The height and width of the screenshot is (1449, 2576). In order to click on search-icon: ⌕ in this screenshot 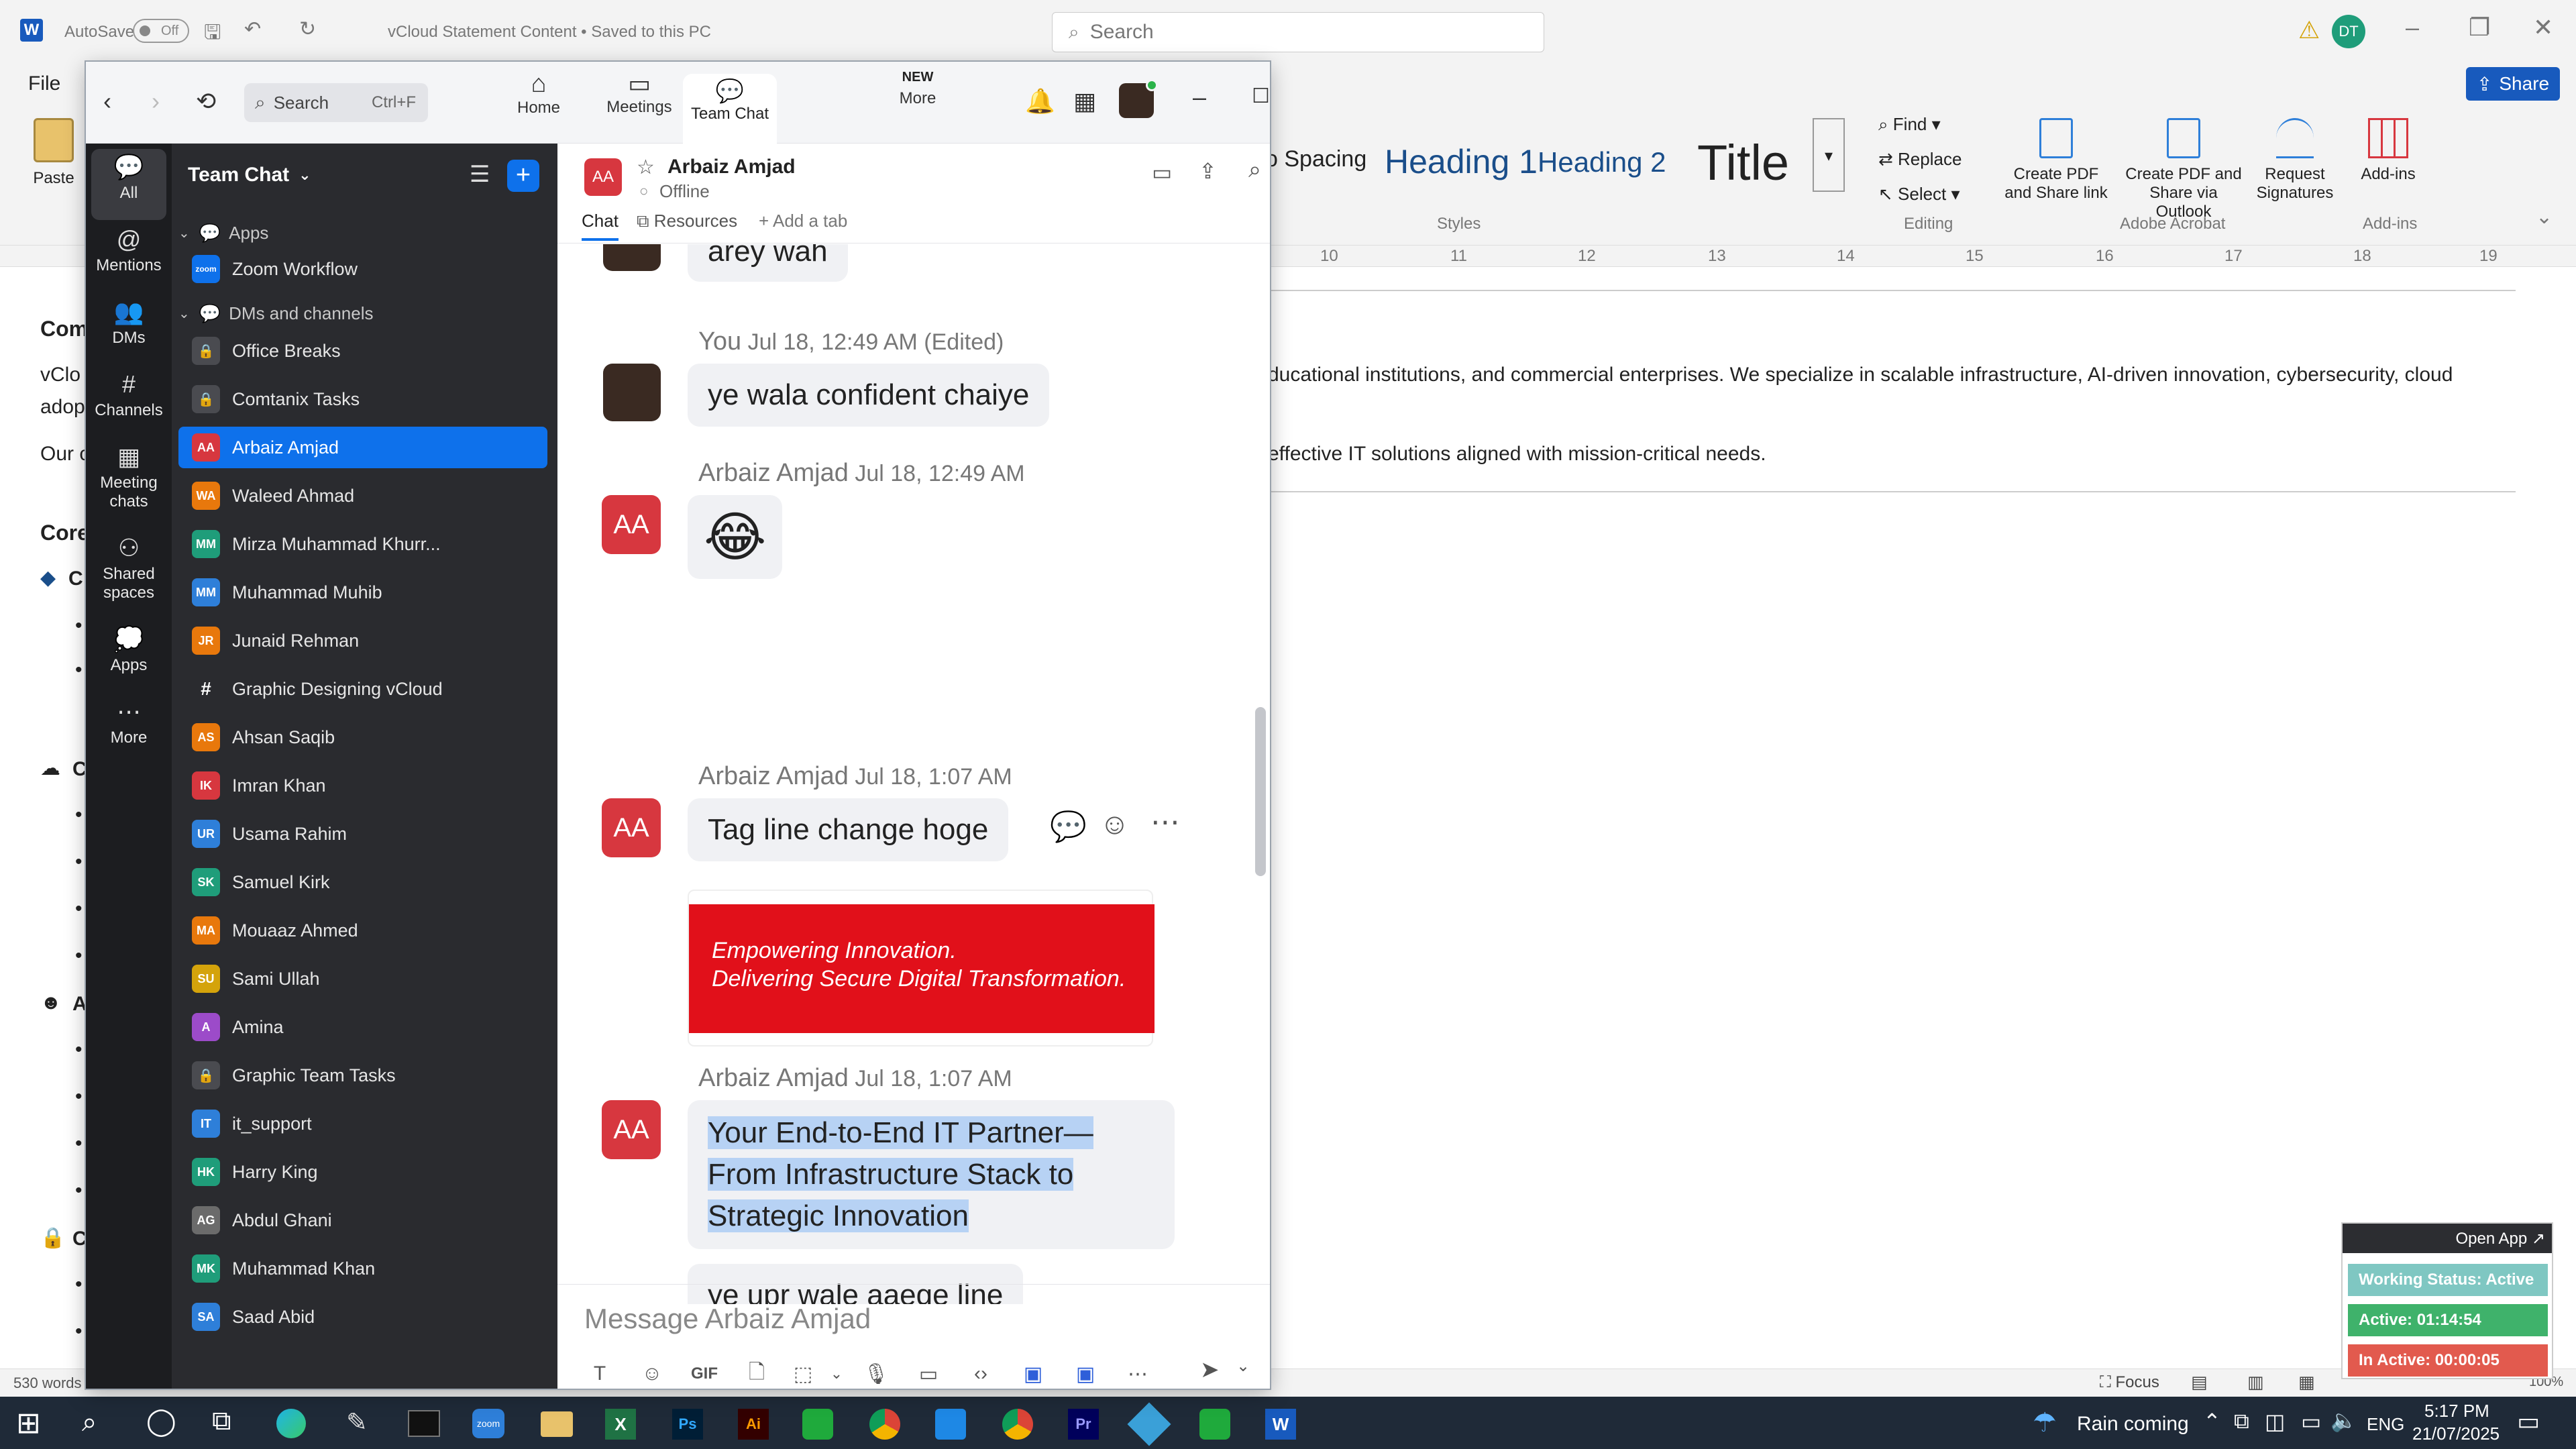, I will do `click(89, 1422)`.